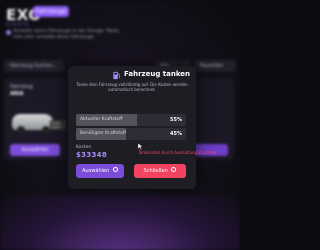  I want to click on info-icon, so click(8, 32).